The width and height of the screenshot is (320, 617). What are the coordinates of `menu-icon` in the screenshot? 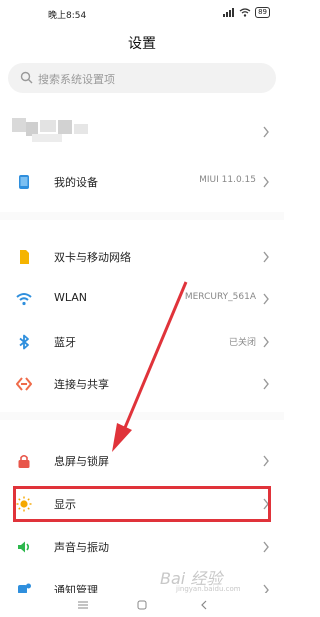 It's located at (83, 605).